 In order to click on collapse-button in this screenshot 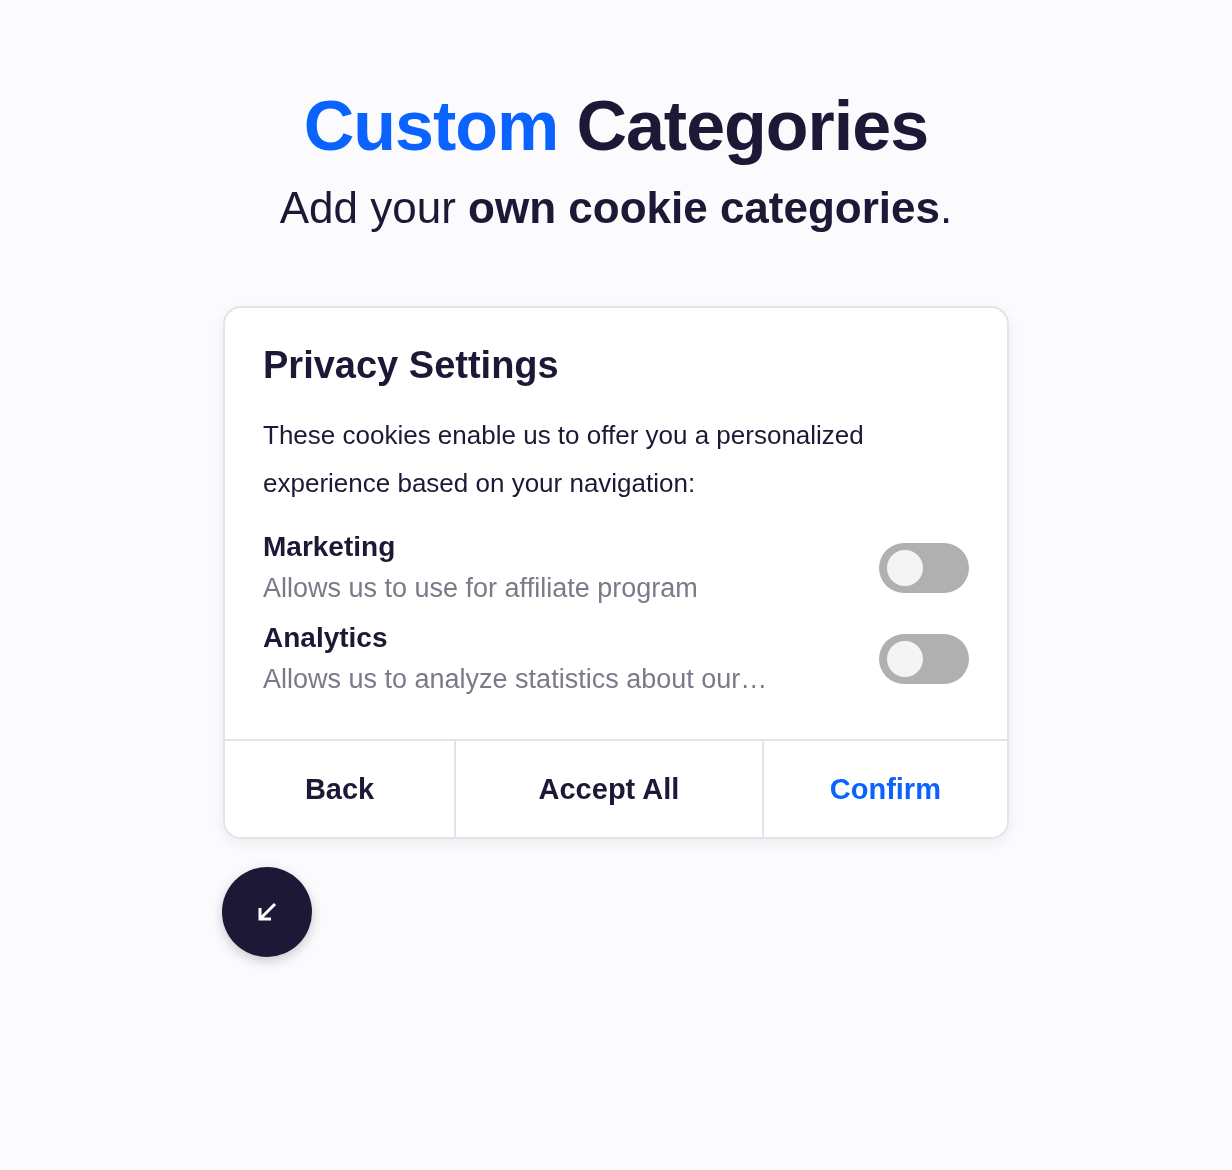, I will do `click(267, 912)`.